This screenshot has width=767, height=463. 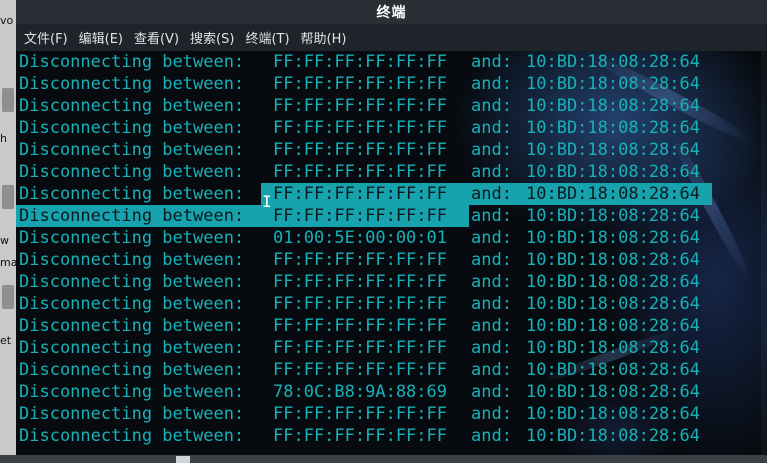 I want to click on window-titlebar: 终端, so click(x=391, y=12).